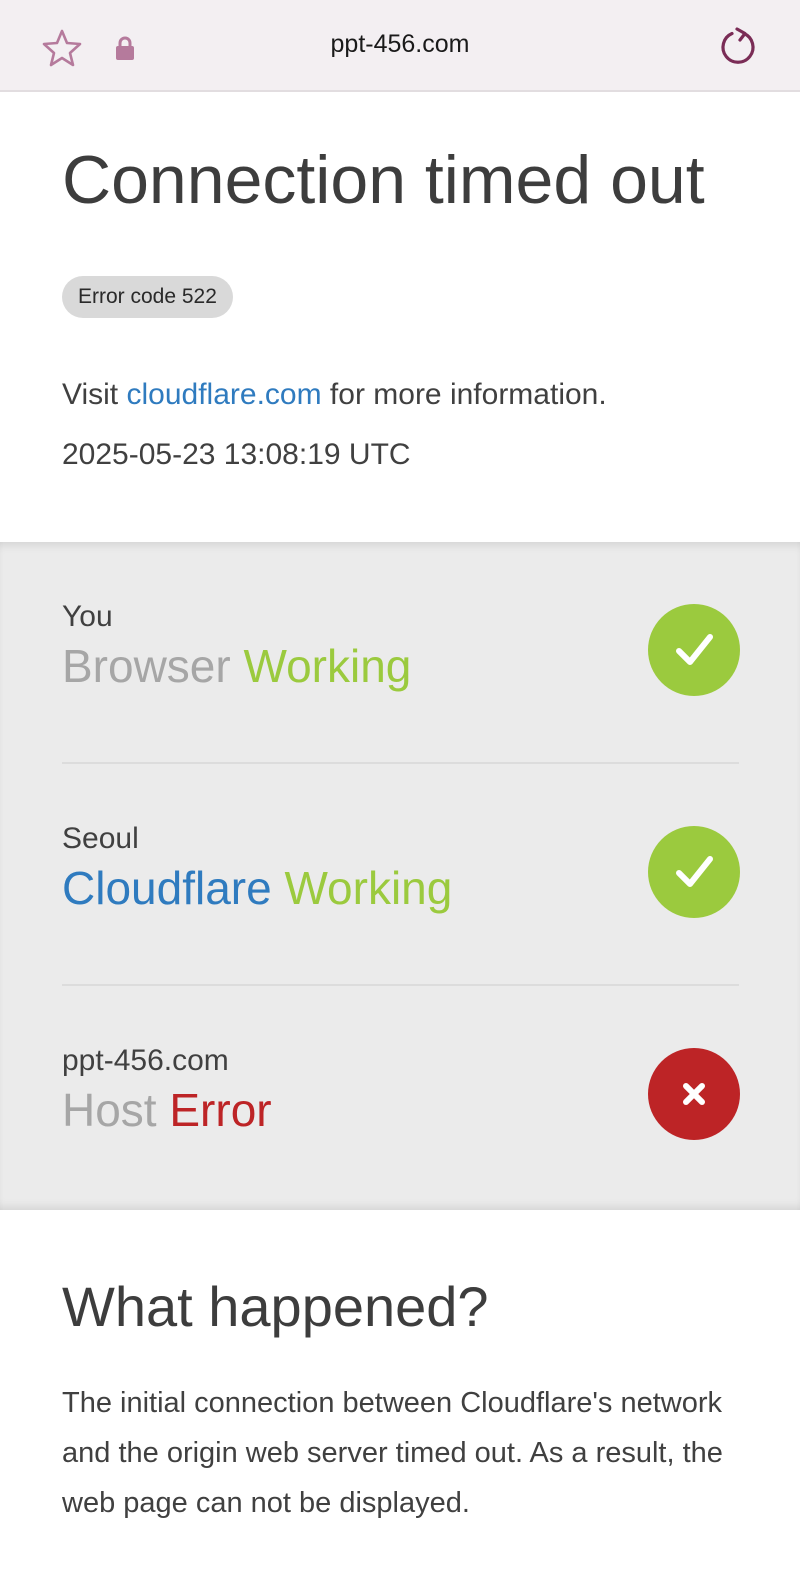 The image size is (800, 1594). I want to click on error-timestamp: 2025-05-23 13:08:19 UTC, so click(236, 454).